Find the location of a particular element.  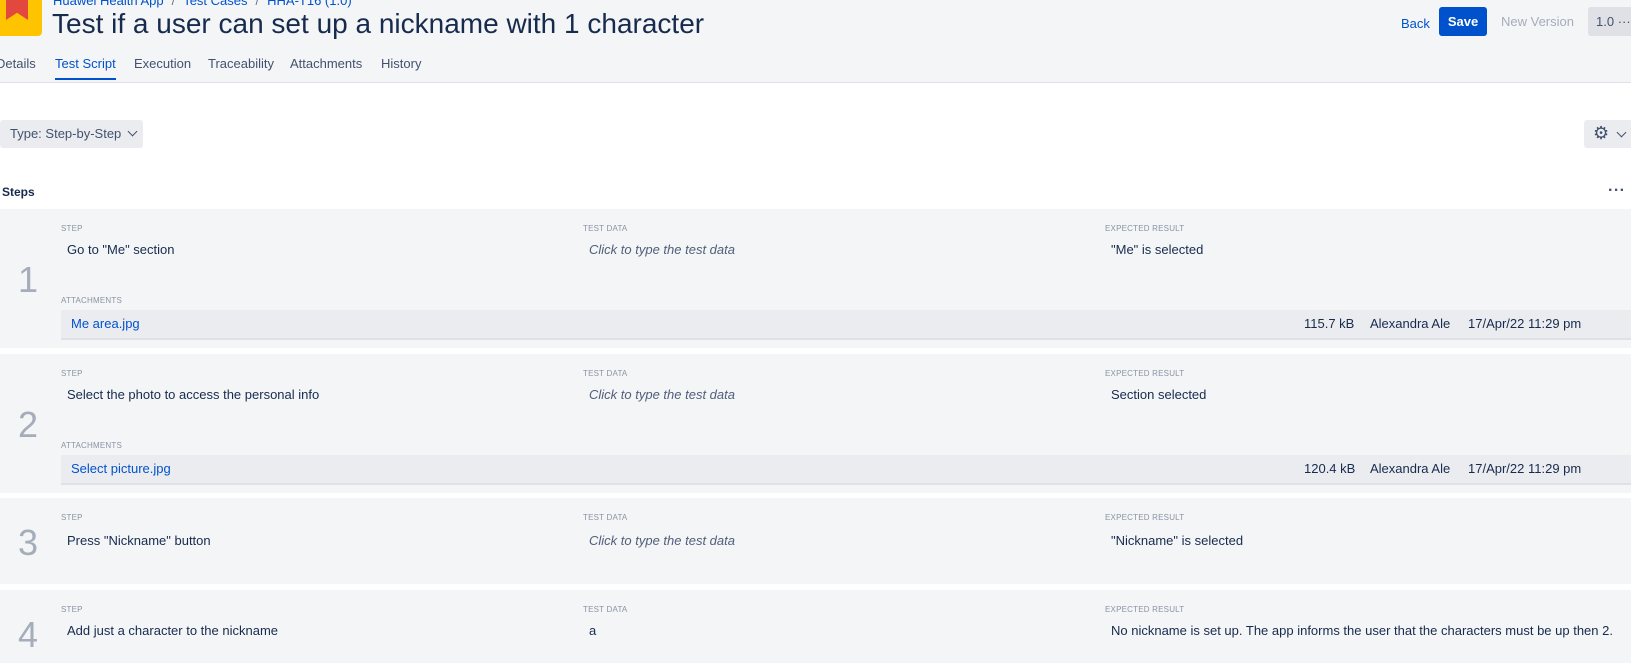

expected-result: Section selected is located at coordinates (1158, 394).